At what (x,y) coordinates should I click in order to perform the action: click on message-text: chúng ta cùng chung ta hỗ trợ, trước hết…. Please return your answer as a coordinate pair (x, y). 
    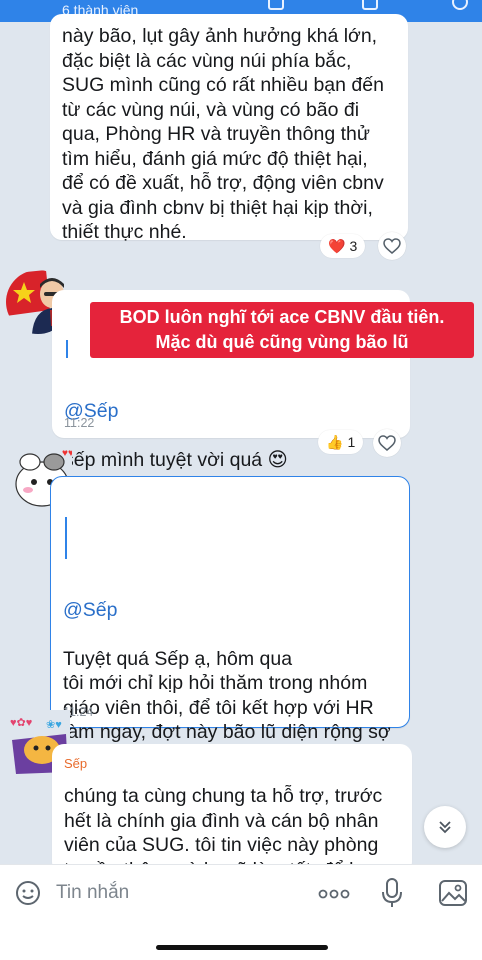
    Looking at the image, I should click on (223, 827).